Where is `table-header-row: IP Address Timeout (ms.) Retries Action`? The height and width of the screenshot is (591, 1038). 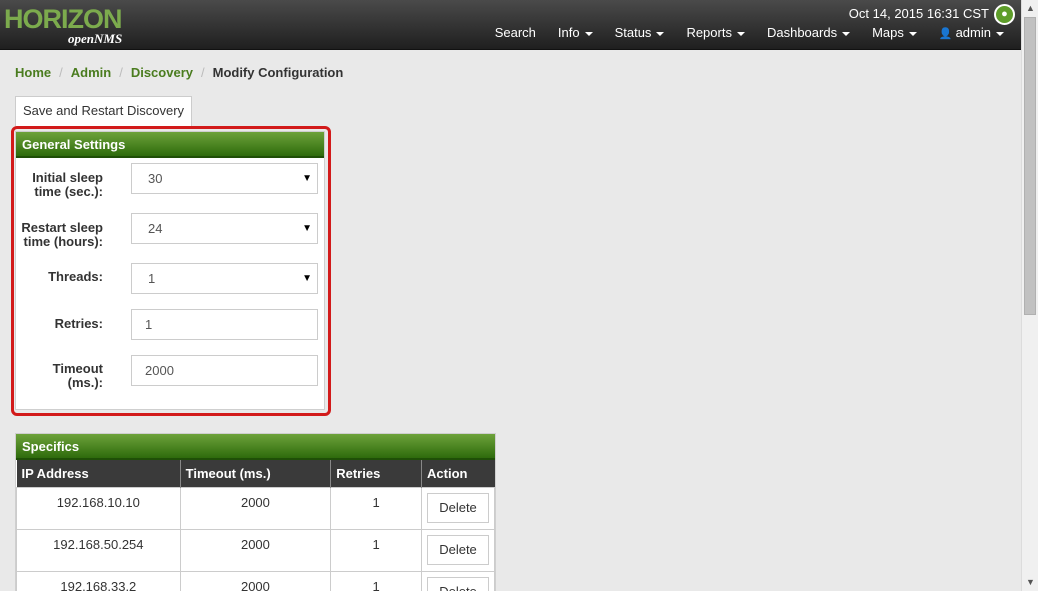 table-header-row: IP Address Timeout (ms.) Retries Action is located at coordinates (255, 473).